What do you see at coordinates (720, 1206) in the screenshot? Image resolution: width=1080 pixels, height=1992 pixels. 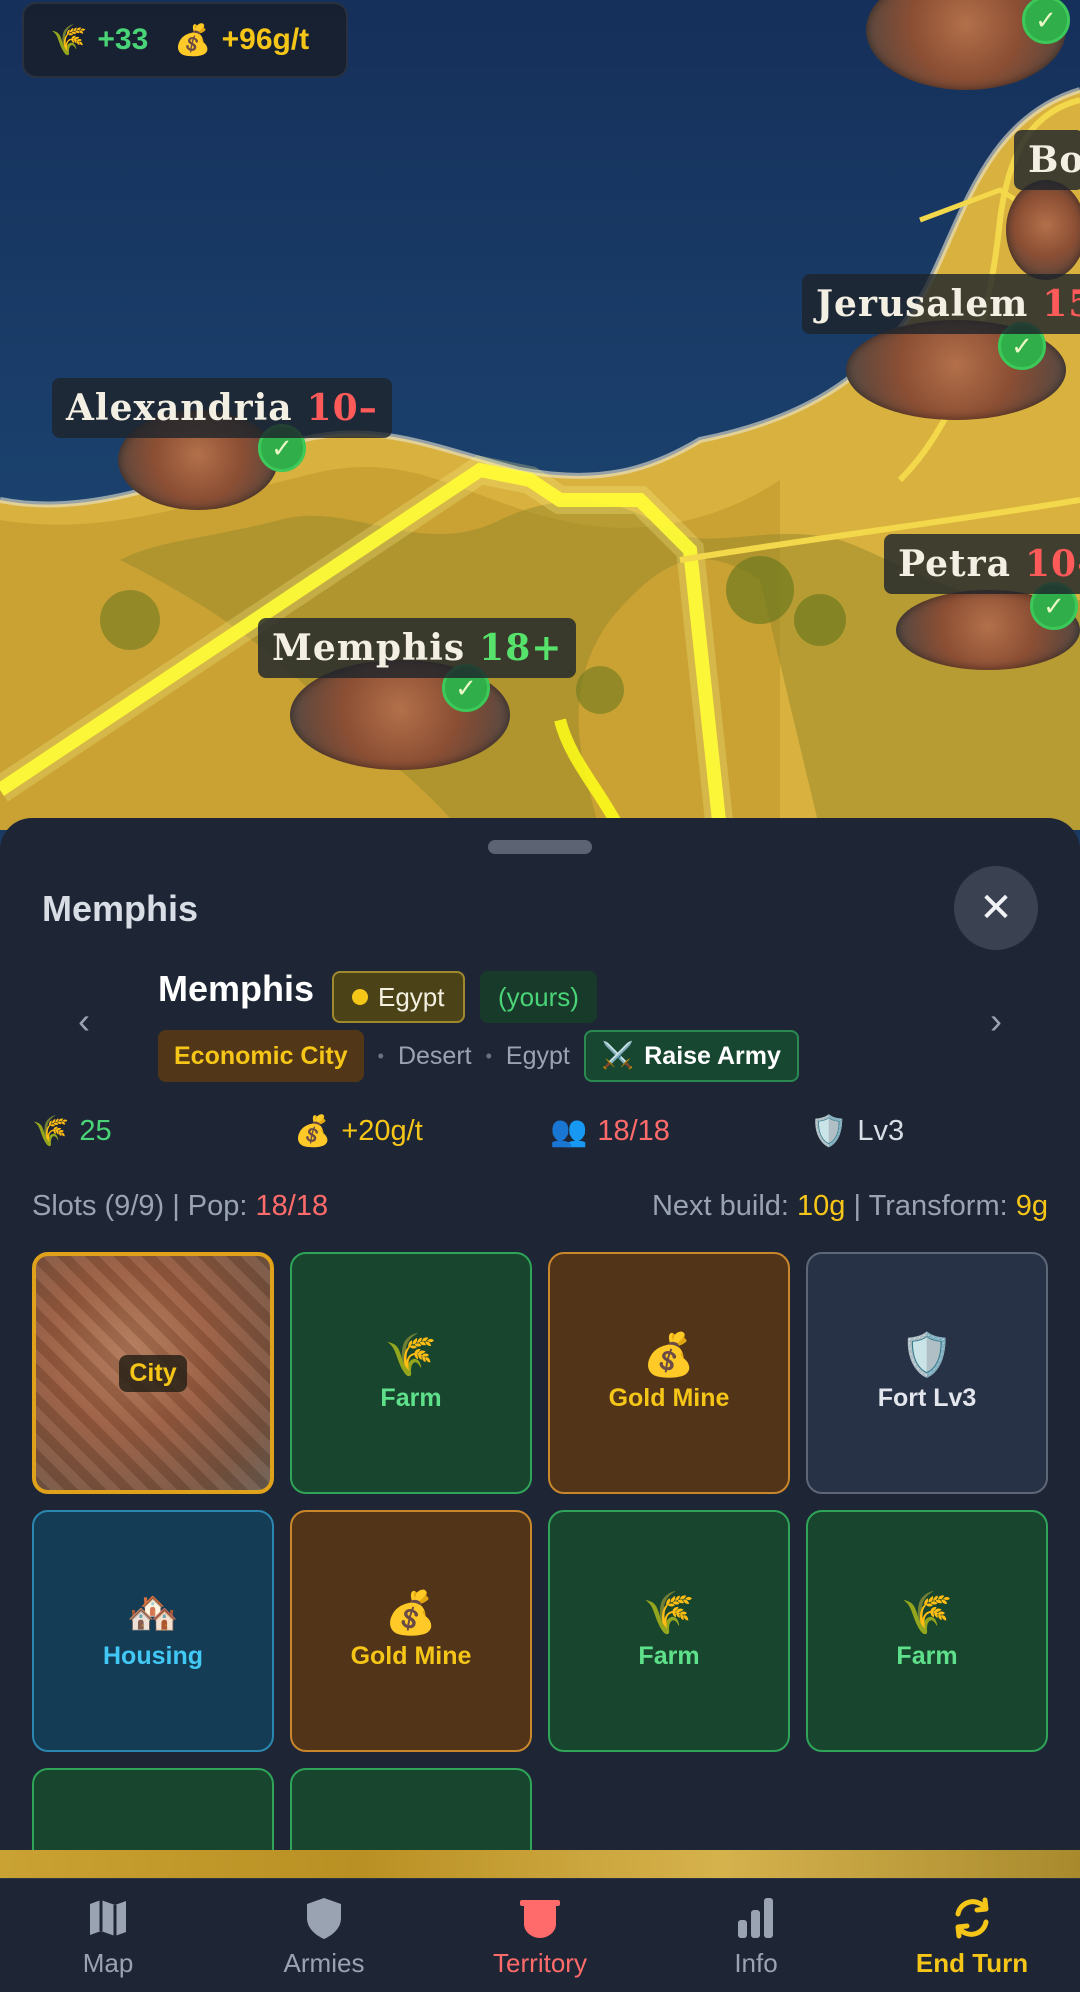 I see `next-build-label: Next build:` at bounding box center [720, 1206].